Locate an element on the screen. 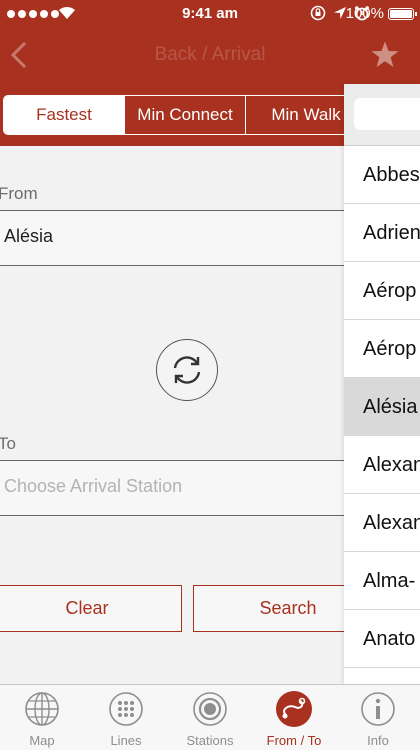 Image resolution: width=420 pixels, height=750 pixels. from-field: Alésia is located at coordinates (172, 238).